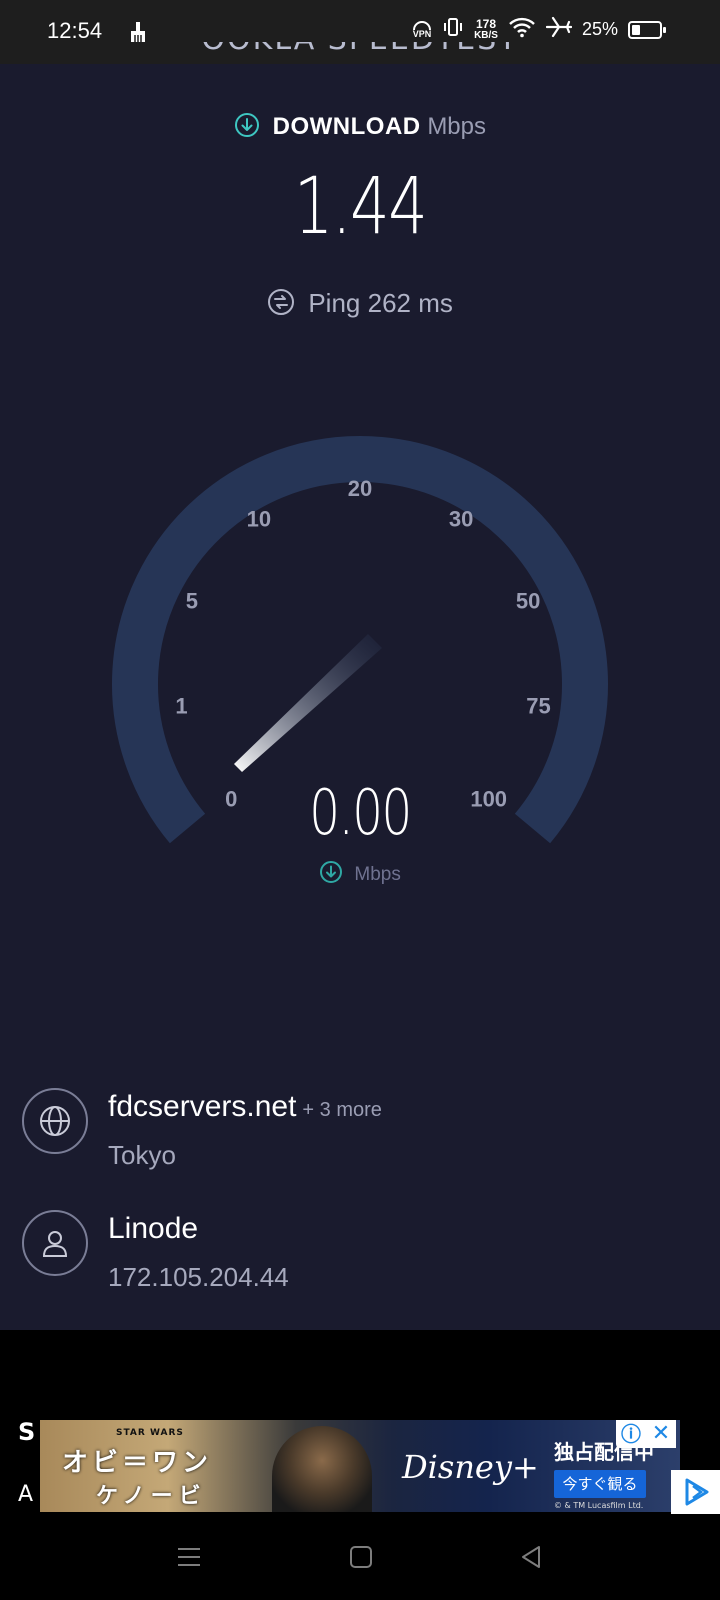 The height and width of the screenshot is (1600, 720). Describe the element at coordinates (461, 519) in the screenshot. I see `gauge-tick-30: 30` at that location.